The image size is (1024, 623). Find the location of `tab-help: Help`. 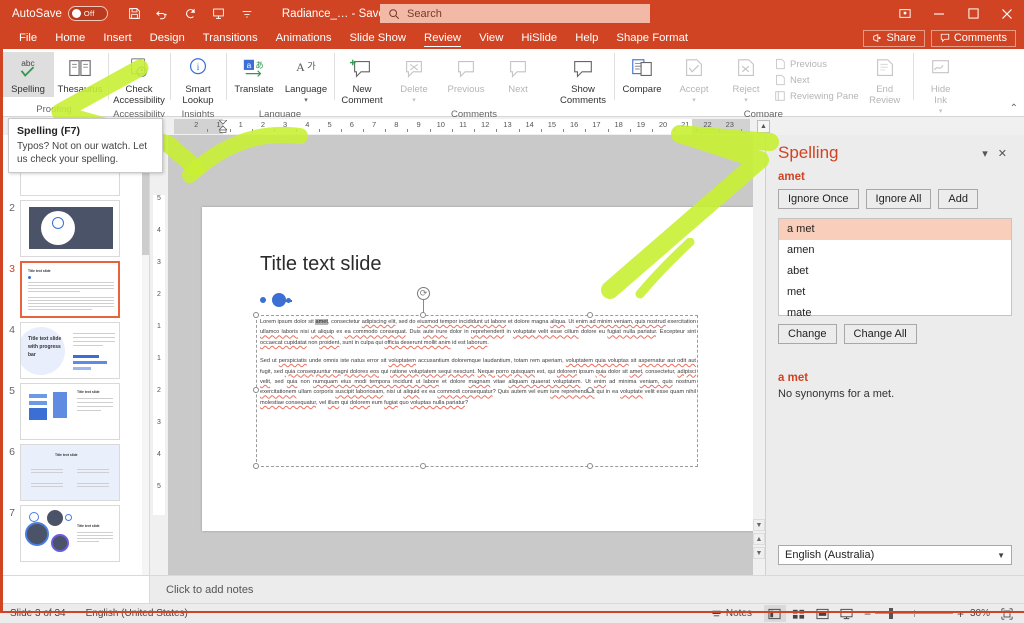

tab-help: Help is located at coordinates (586, 38).